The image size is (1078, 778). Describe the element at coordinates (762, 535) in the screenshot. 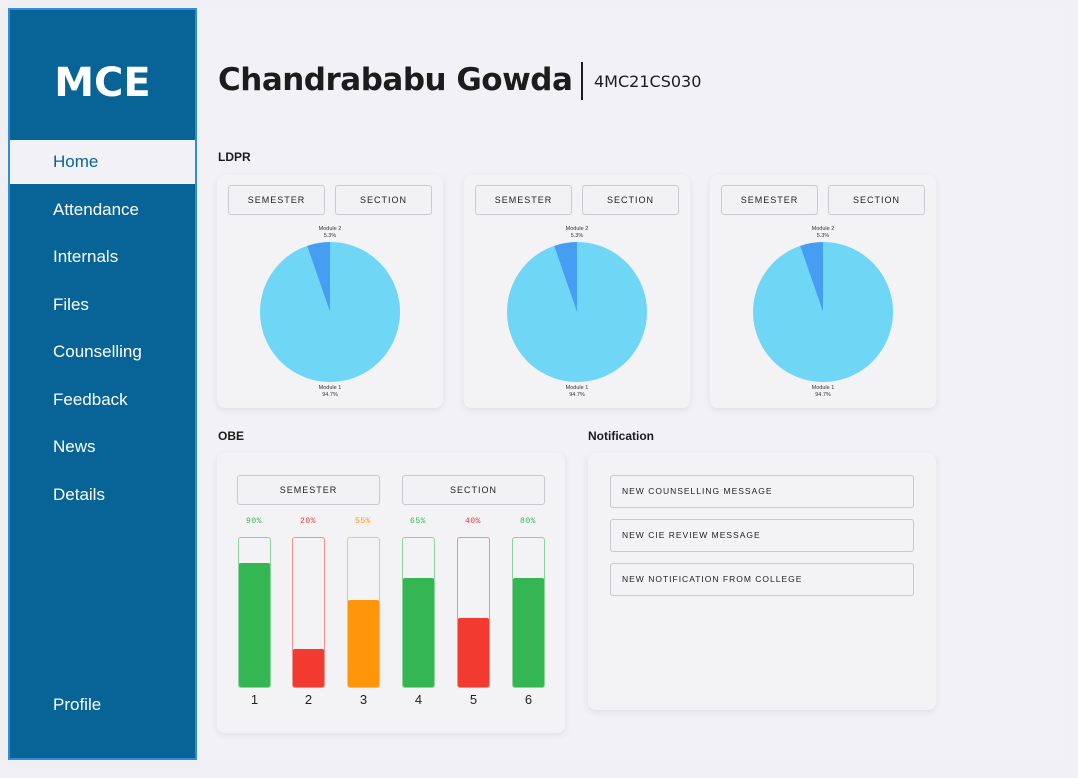

I see `notification-item: NEW CIE REVIEW MESSAGE` at that location.